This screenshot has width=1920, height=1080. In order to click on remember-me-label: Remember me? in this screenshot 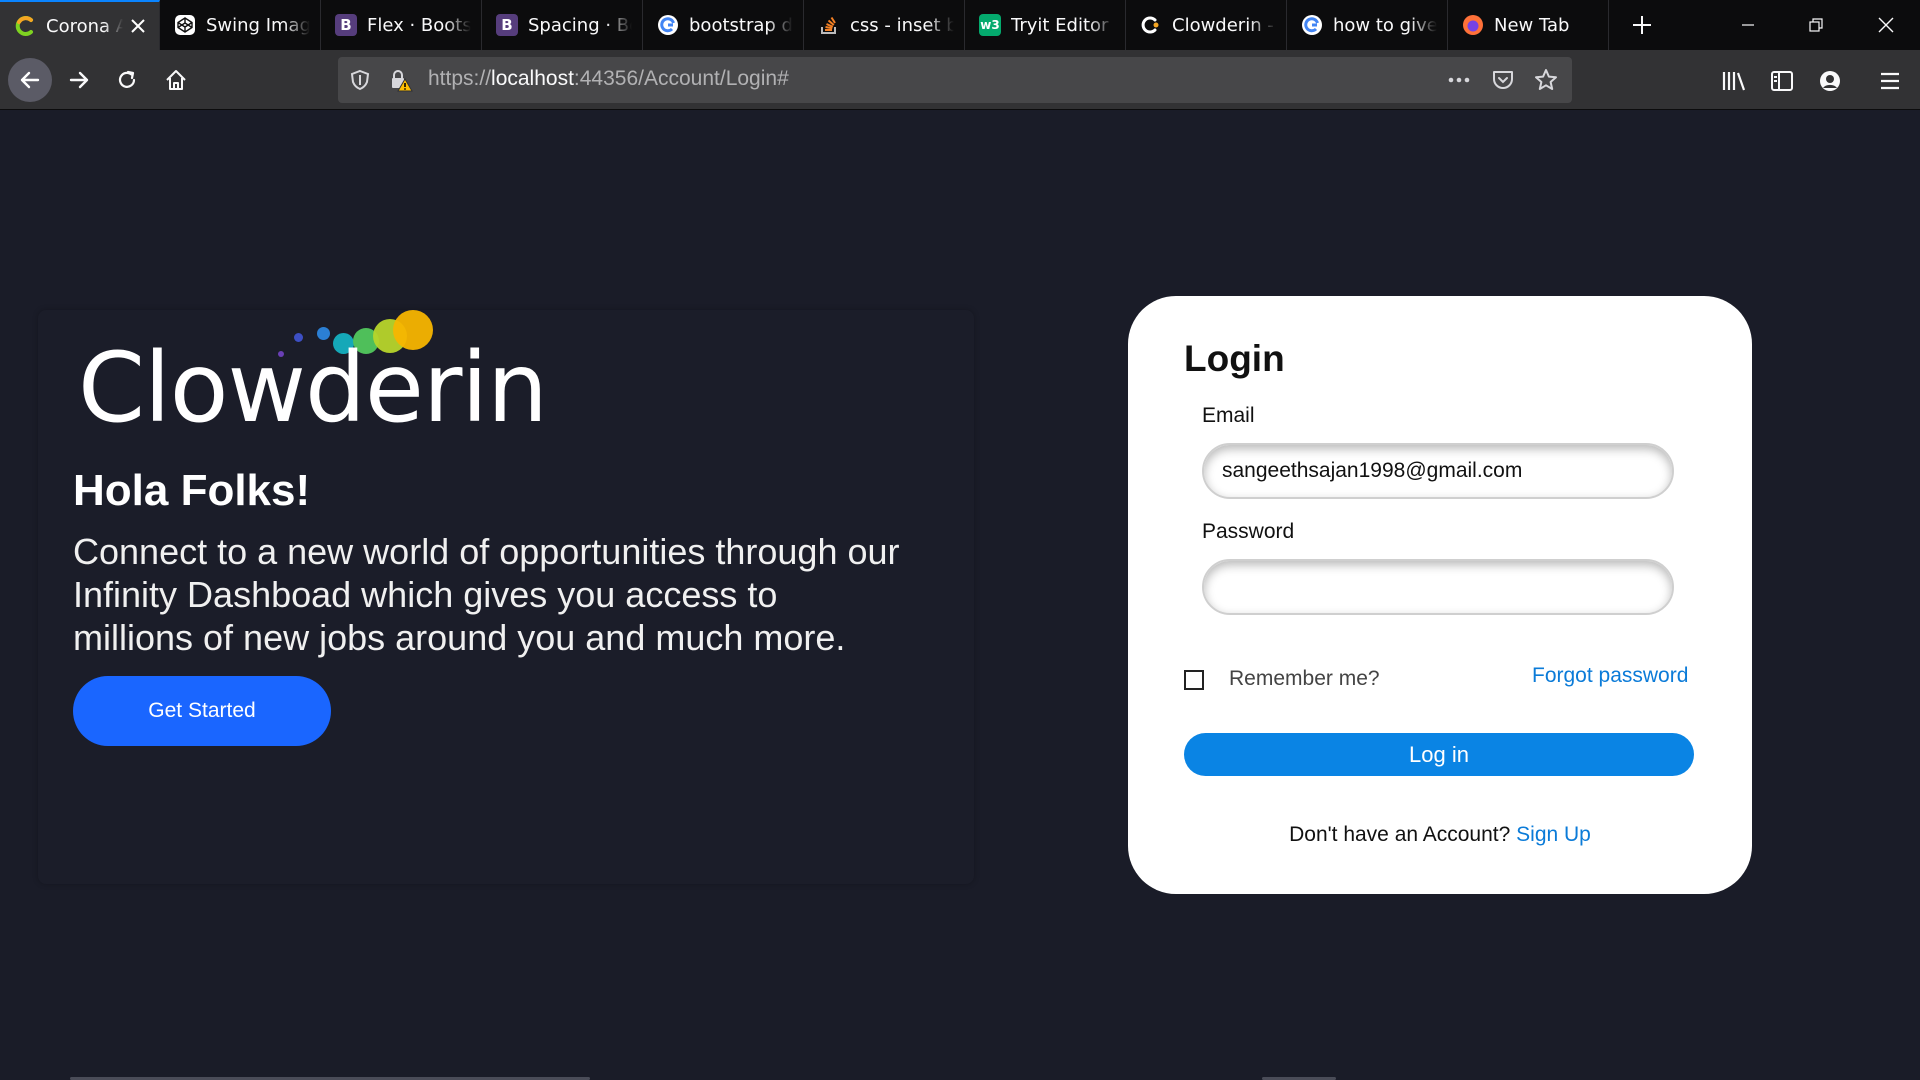, I will do `click(1304, 679)`.